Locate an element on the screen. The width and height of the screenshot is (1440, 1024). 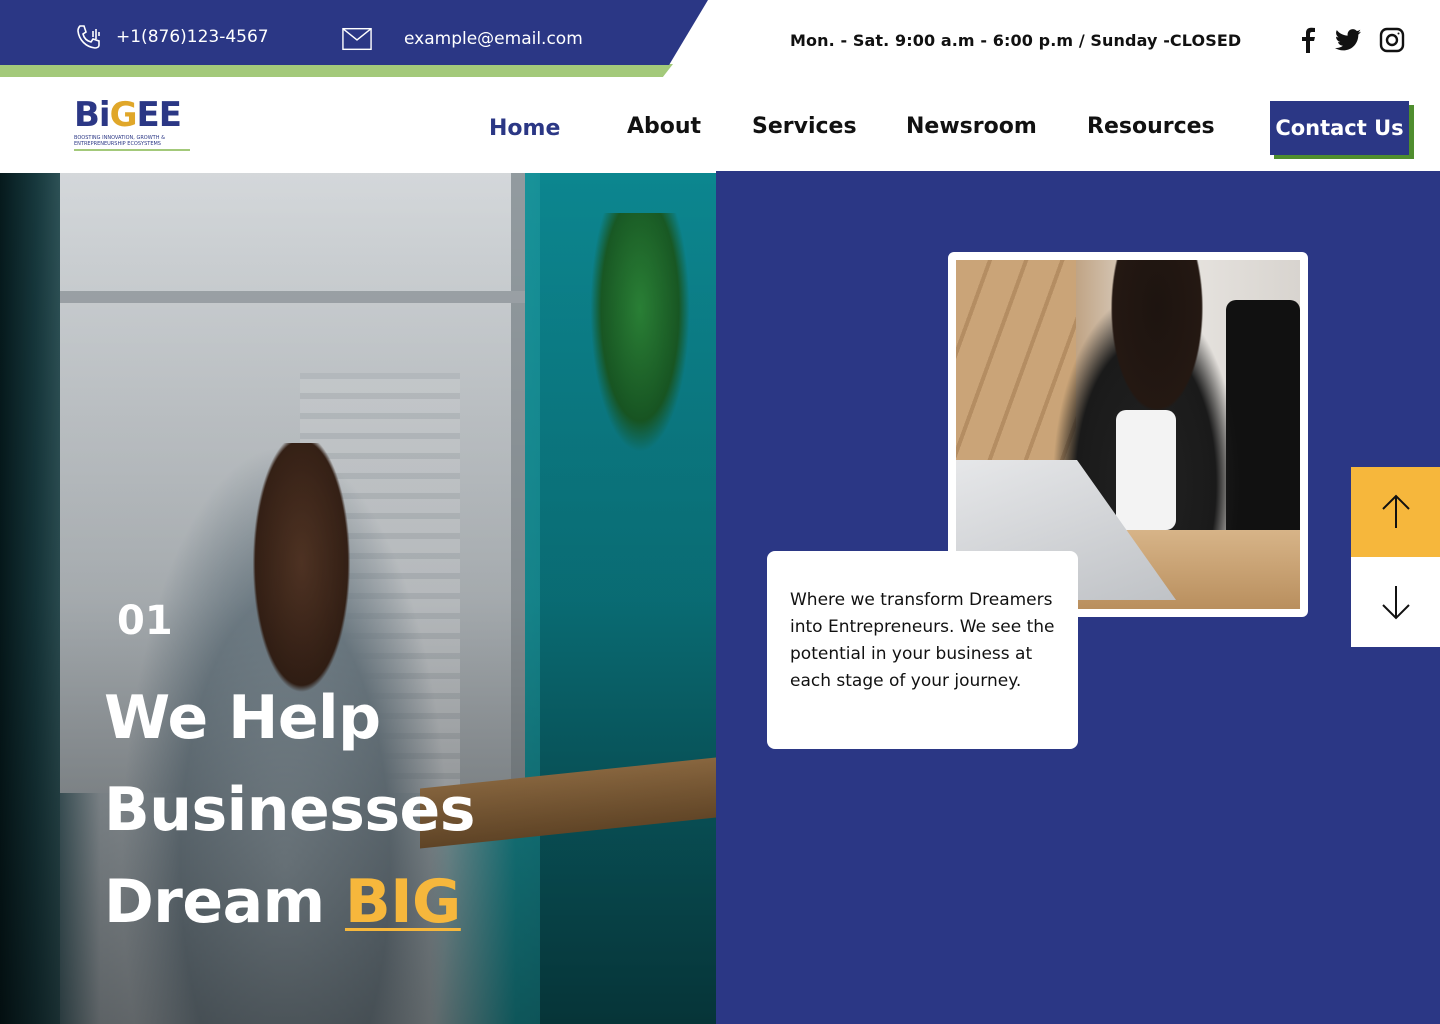
phone-number: +1(876)123-4567 is located at coordinates (192, 37).